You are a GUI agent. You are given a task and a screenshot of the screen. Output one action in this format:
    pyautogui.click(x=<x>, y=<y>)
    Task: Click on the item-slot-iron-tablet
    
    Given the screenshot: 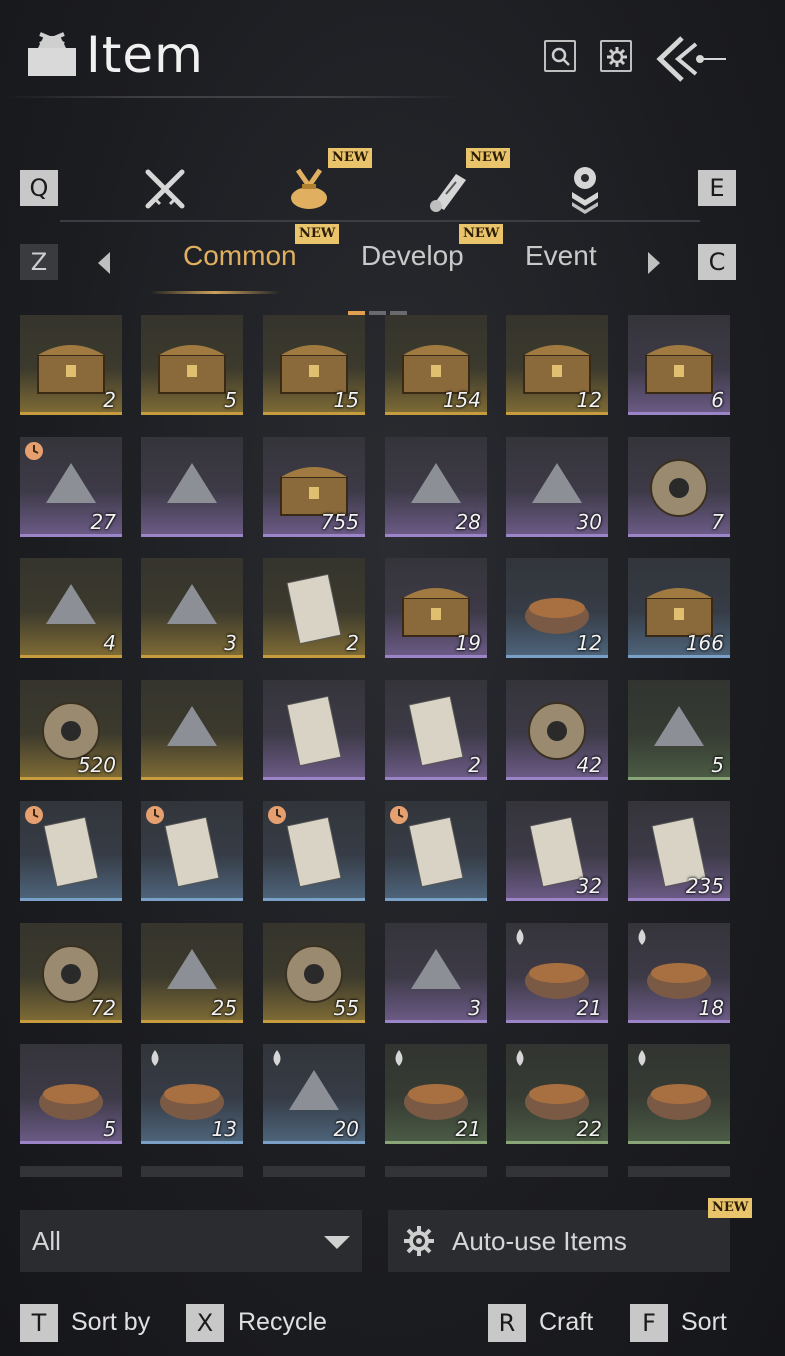 What is the action you would take?
    pyautogui.click(x=192, y=730)
    